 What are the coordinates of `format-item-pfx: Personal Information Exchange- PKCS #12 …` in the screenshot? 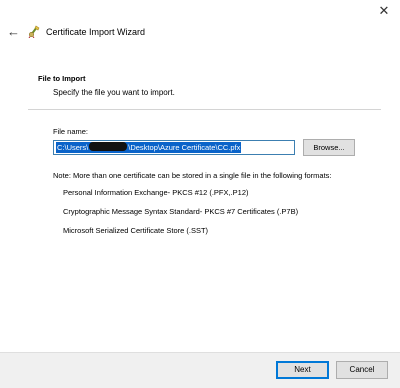 It's located at (156, 192).